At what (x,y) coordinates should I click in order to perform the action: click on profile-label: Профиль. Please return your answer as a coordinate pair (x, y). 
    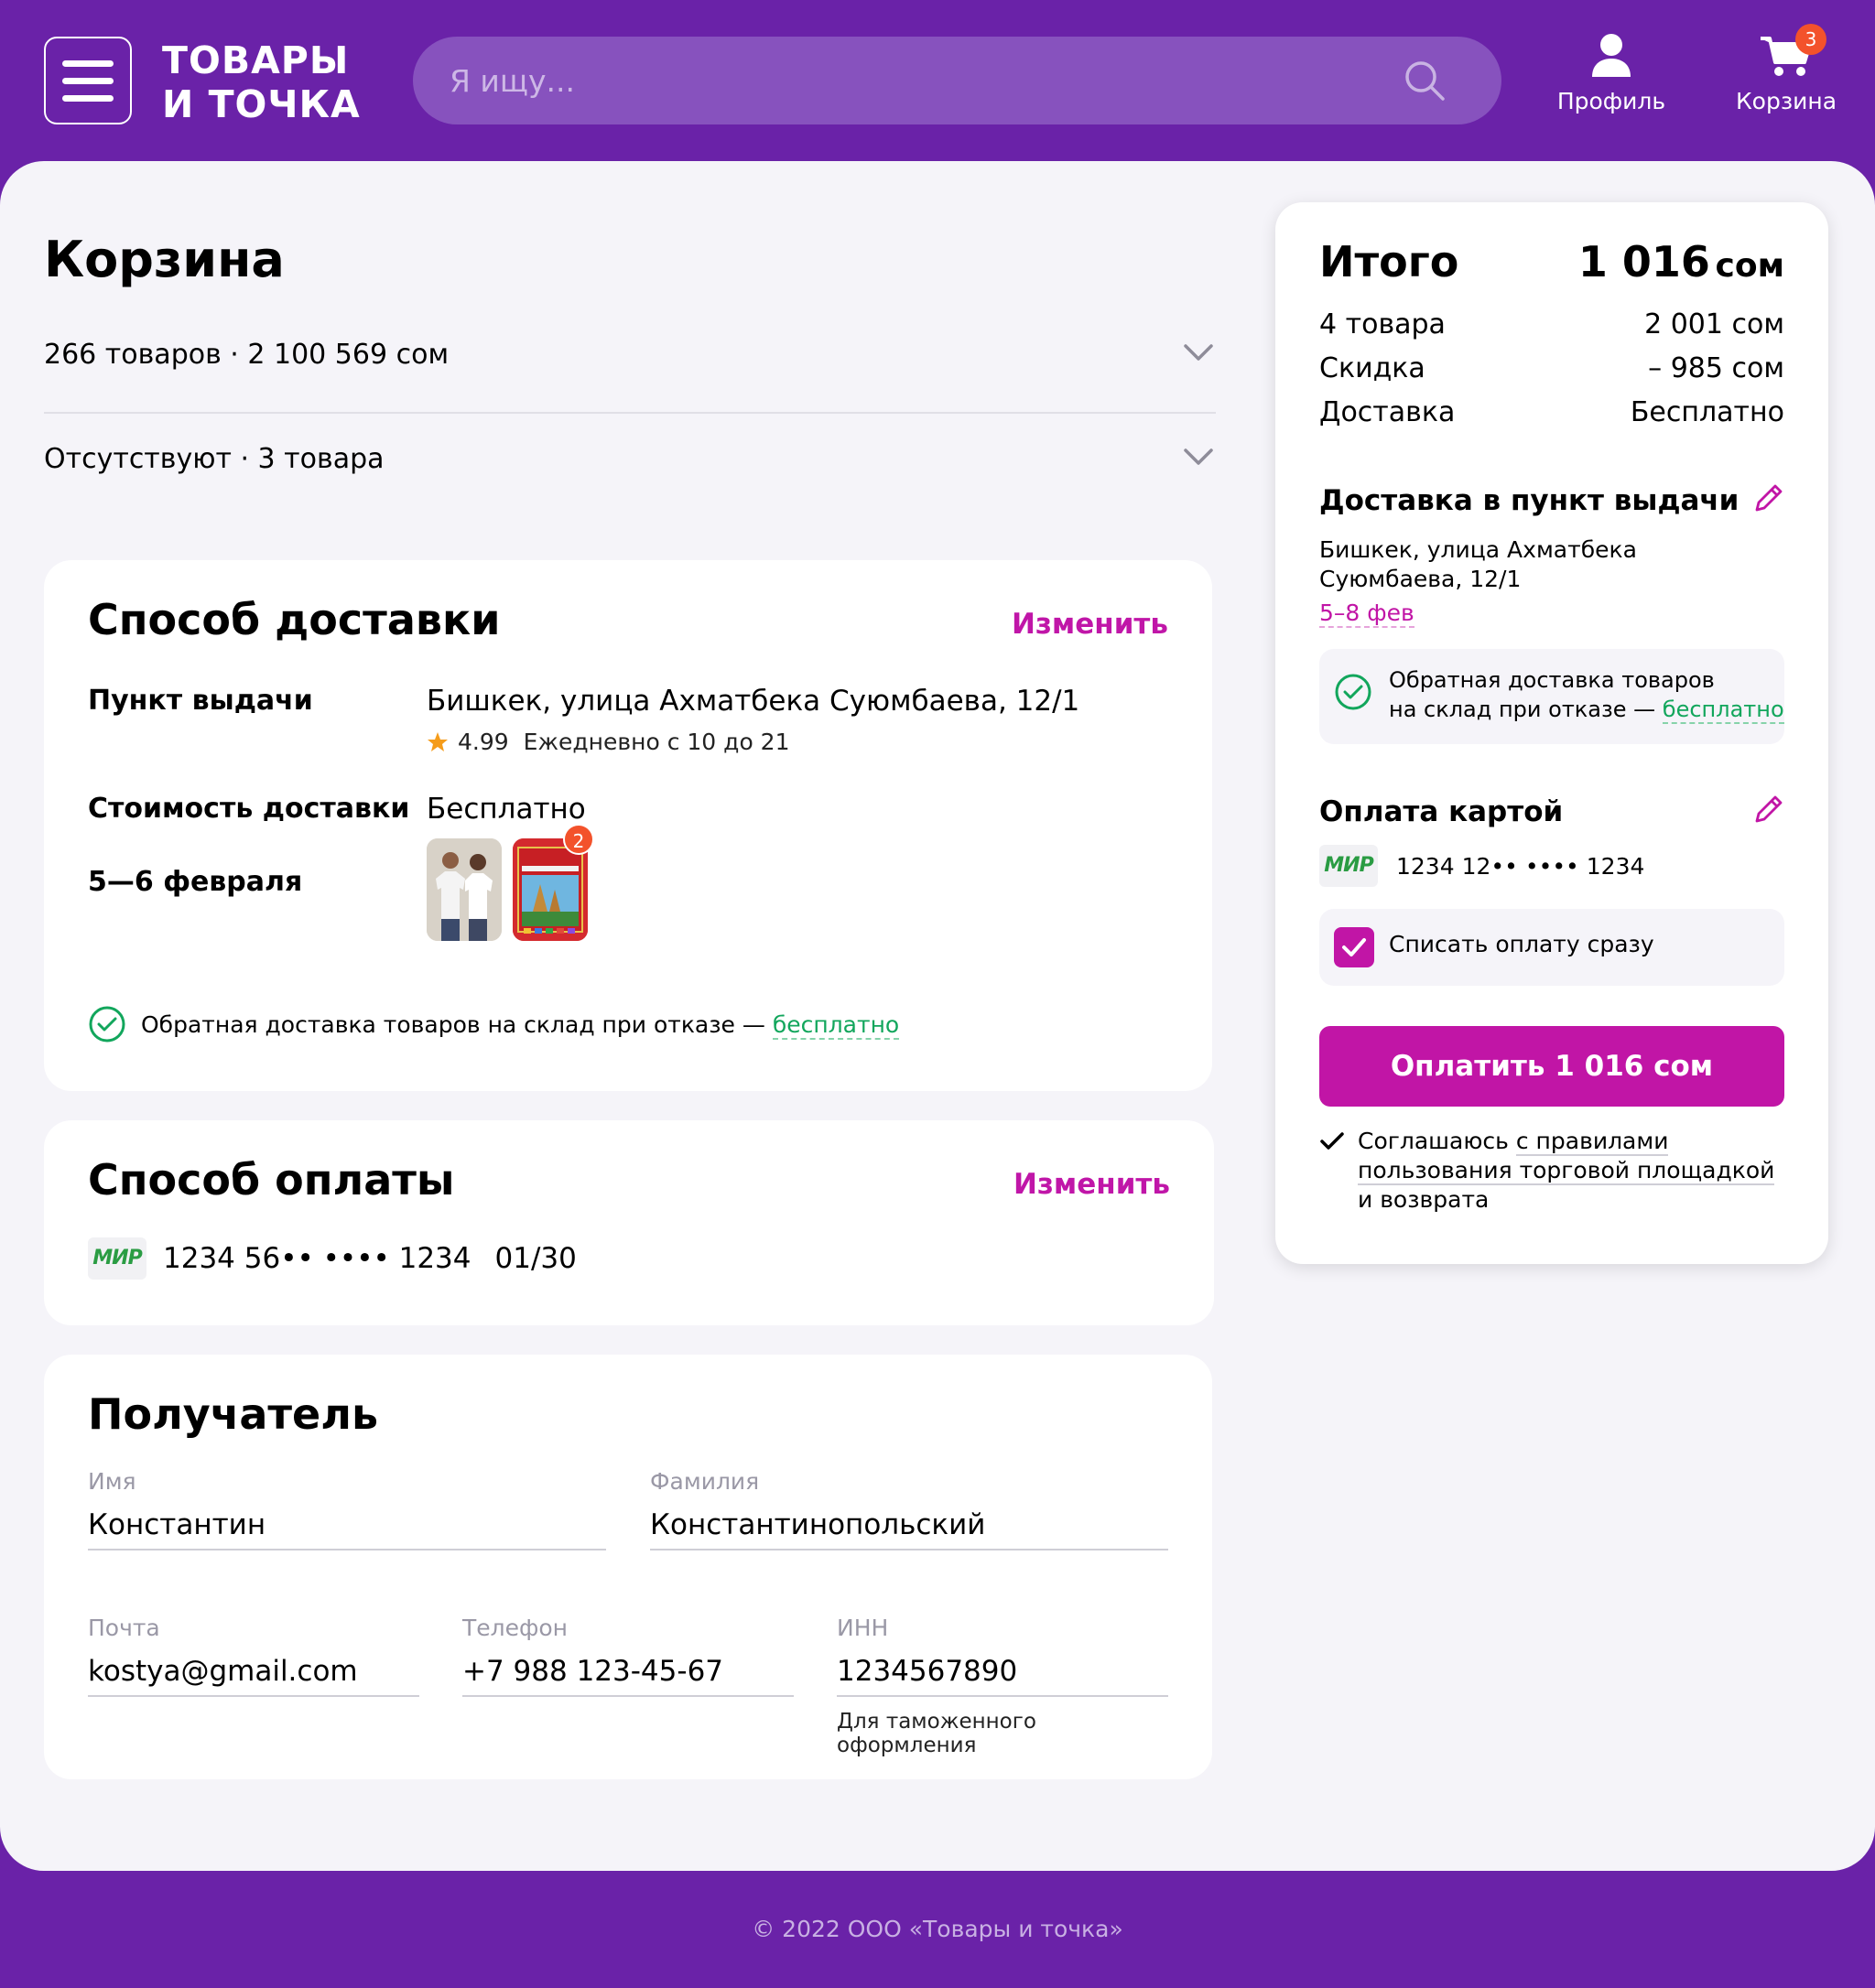
    Looking at the image, I should click on (1611, 101).